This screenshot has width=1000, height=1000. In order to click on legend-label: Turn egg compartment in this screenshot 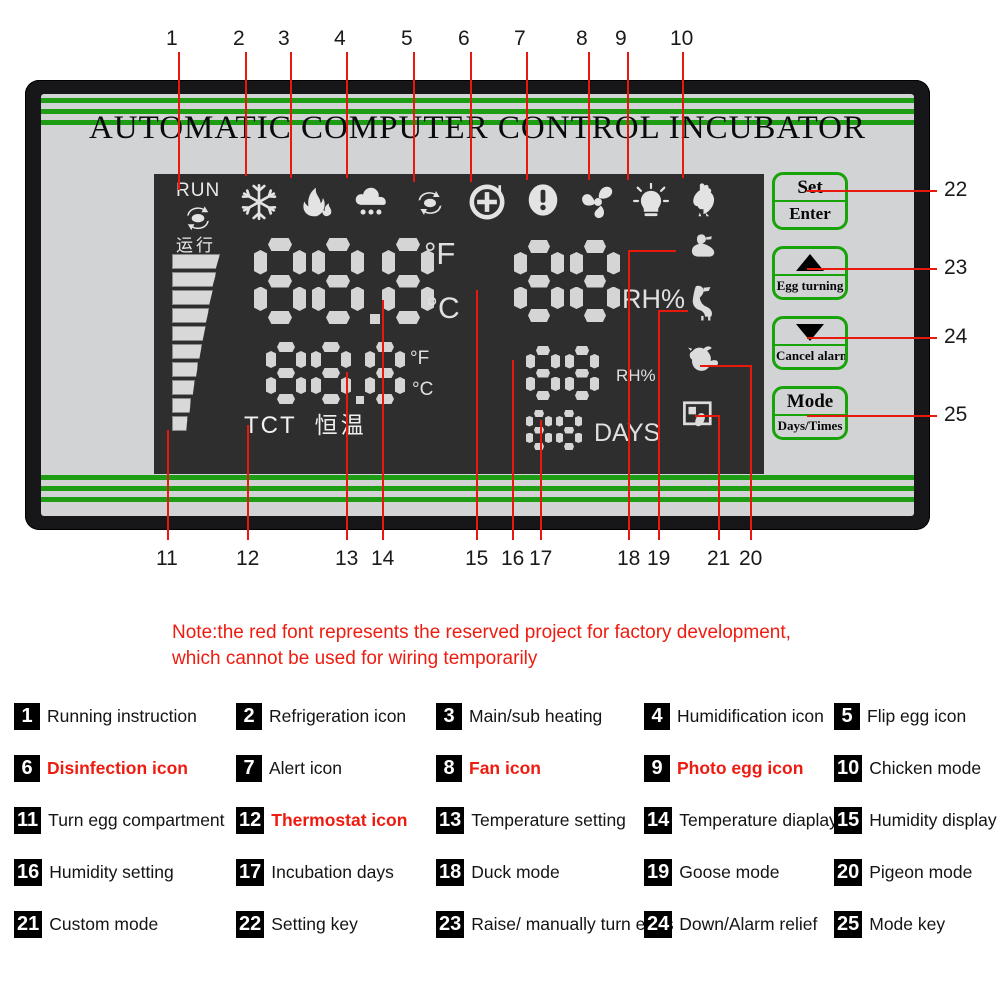, I will do `click(136, 820)`.